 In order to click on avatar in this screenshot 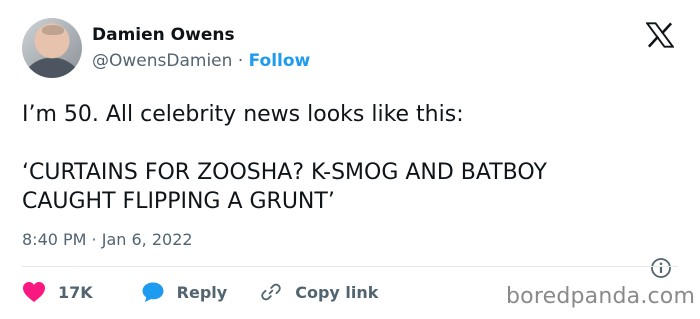, I will do `click(52, 48)`.